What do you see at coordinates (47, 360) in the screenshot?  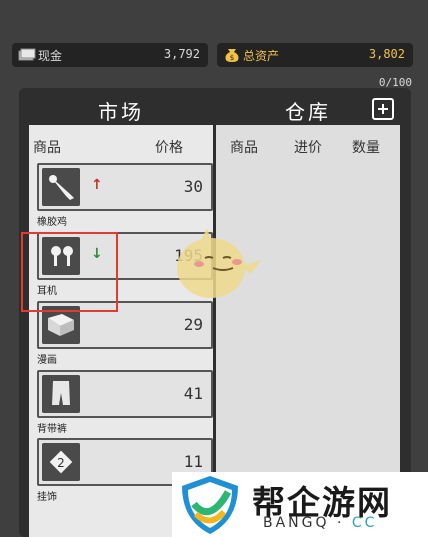 I see `item-name: 漫画` at bounding box center [47, 360].